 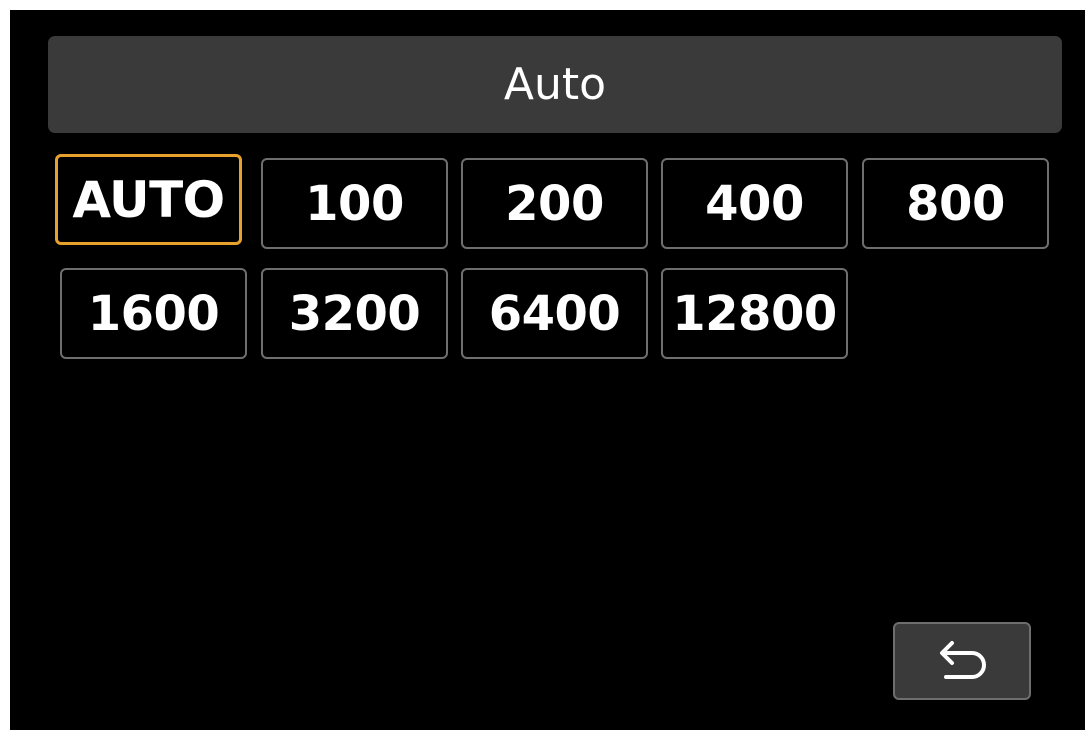 I want to click on iso-option-200: 200, so click(x=554, y=203).